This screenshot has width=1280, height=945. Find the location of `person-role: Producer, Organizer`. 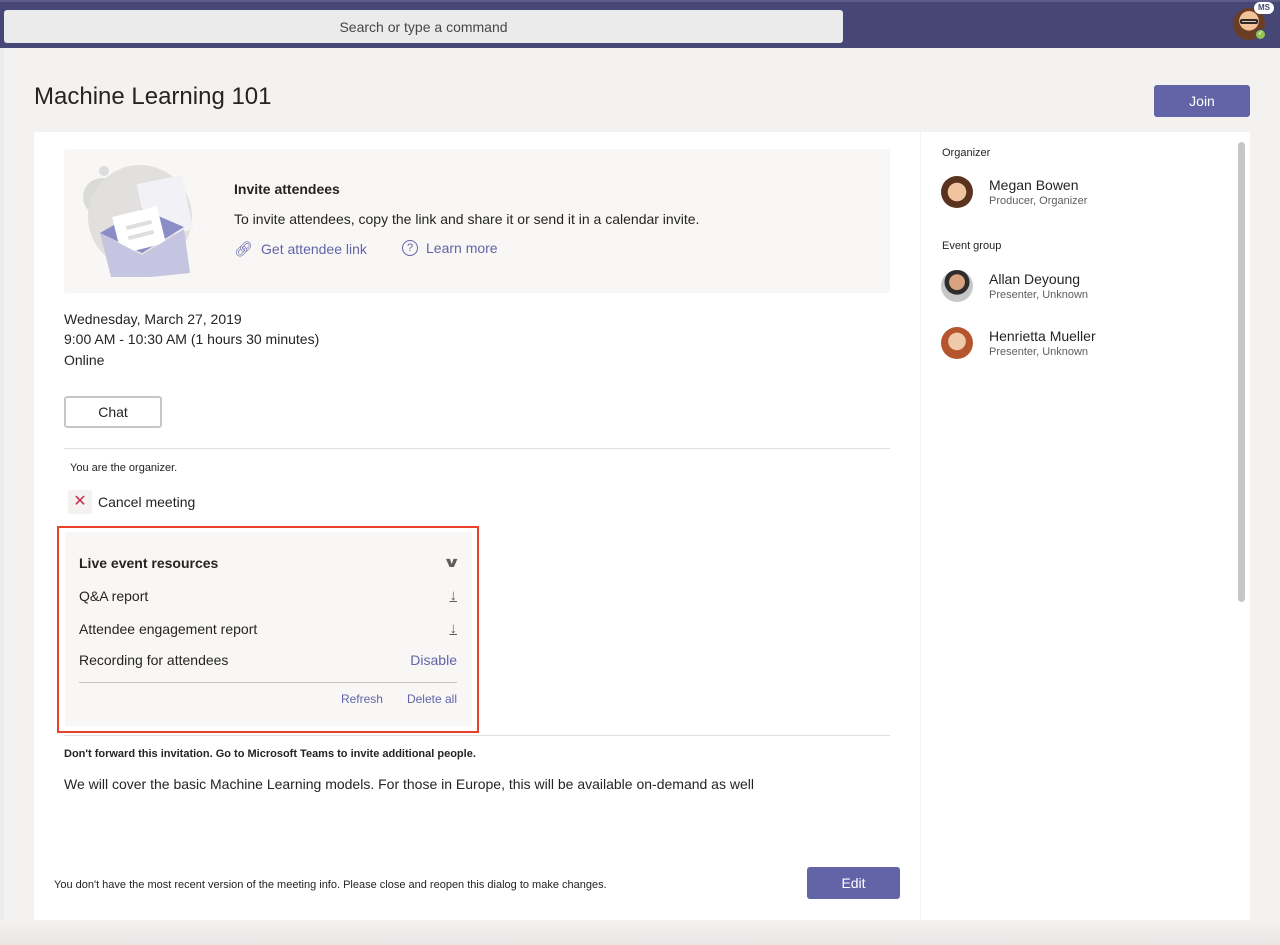

person-role: Producer, Organizer is located at coordinates (1038, 201).